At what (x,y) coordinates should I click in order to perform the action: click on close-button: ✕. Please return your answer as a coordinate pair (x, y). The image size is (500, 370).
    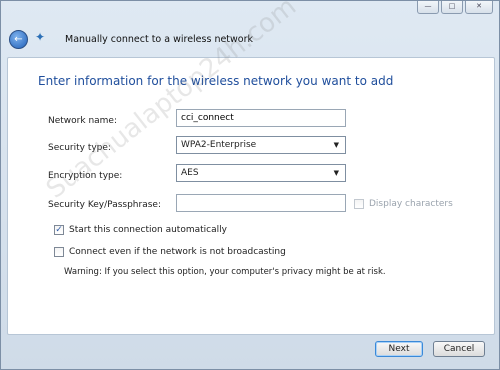
    Looking at the image, I should click on (479, 7).